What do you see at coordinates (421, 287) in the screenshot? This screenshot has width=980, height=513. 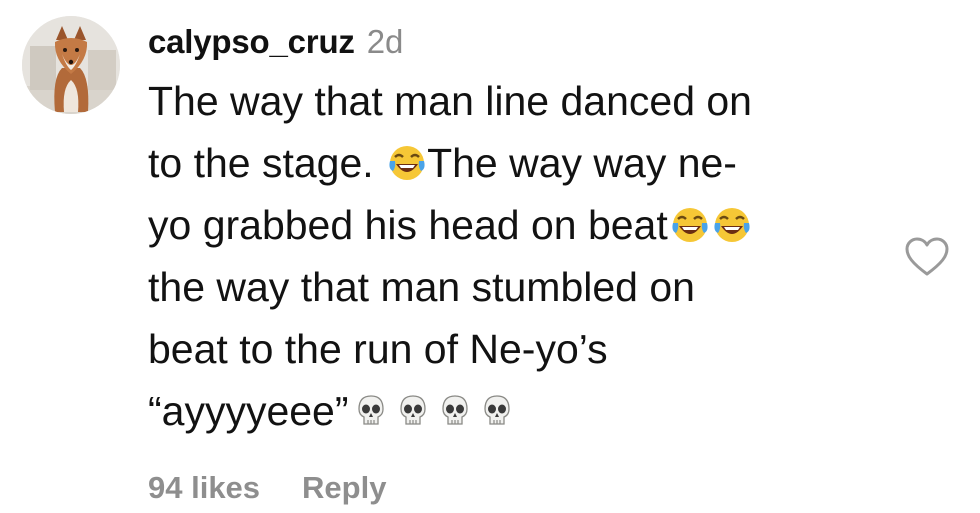 I see `comment-text-segment: the way that man stumbled on` at bounding box center [421, 287].